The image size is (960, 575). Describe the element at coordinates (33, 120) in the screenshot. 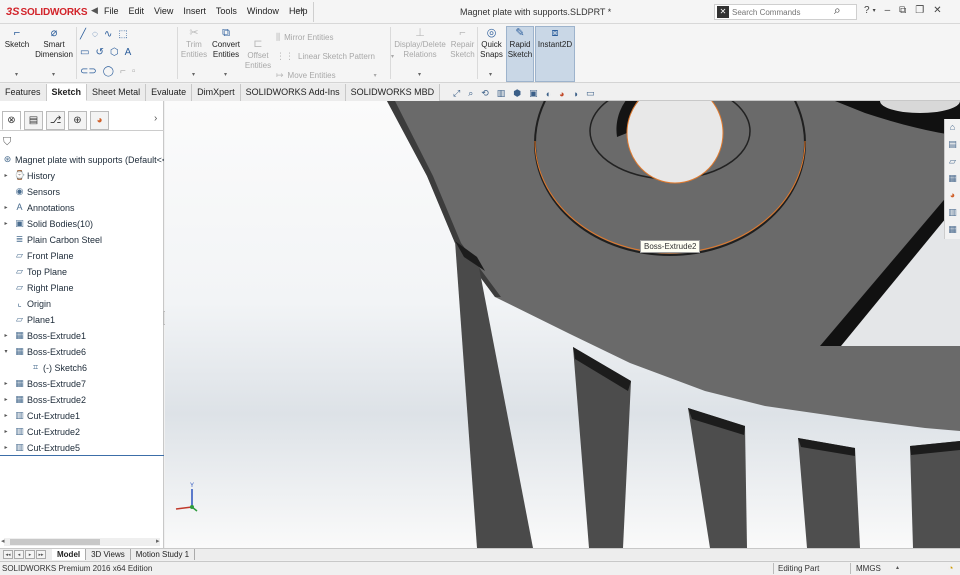

I see `property-manager-tab: ▤` at that location.